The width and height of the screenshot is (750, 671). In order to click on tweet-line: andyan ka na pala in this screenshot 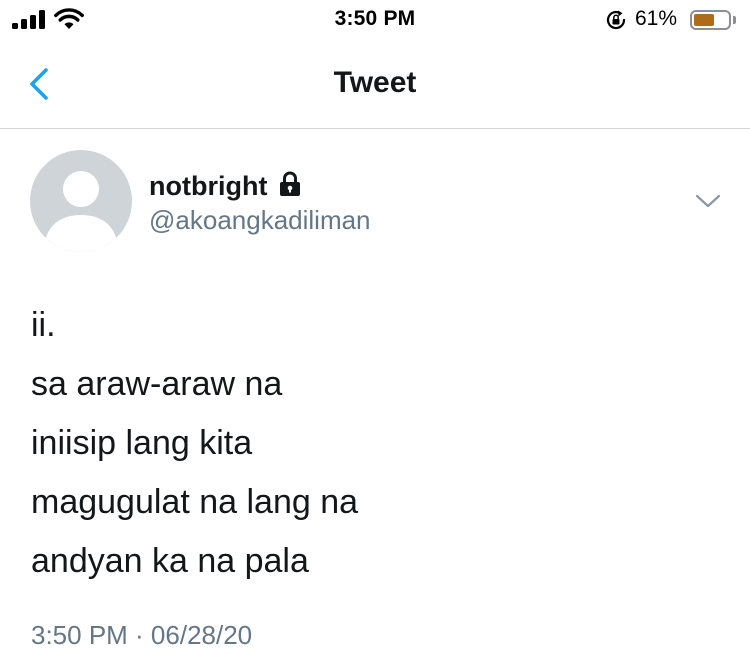, I will do `click(170, 561)`.